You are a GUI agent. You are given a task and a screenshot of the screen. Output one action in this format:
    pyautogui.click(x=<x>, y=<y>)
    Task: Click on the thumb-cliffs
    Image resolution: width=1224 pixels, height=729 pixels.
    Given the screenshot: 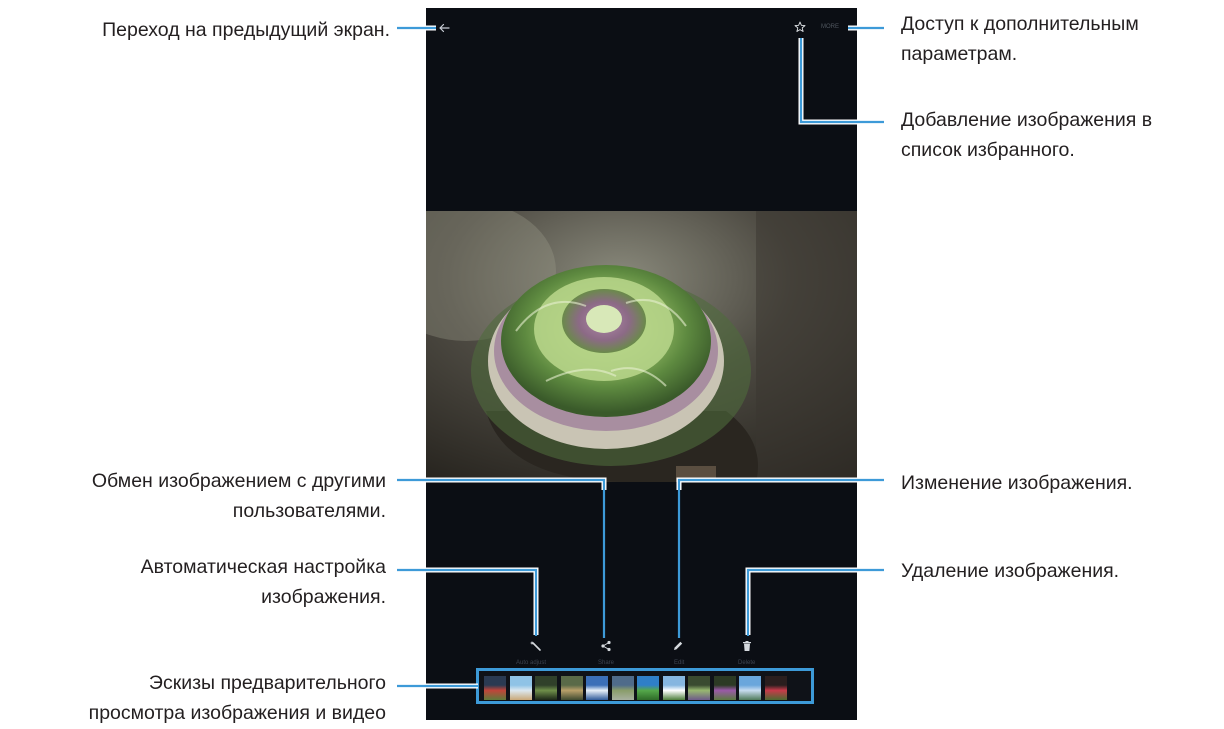 What is the action you would take?
    pyautogui.click(x=622, y=688)
    